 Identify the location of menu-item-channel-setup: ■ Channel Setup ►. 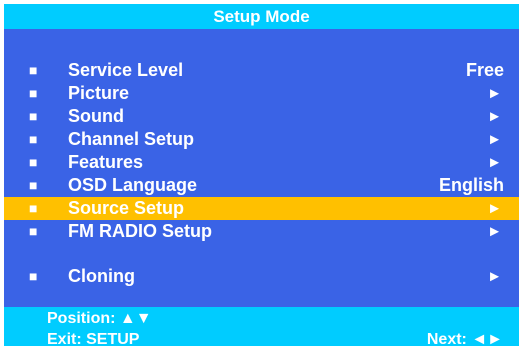
(261, 139).